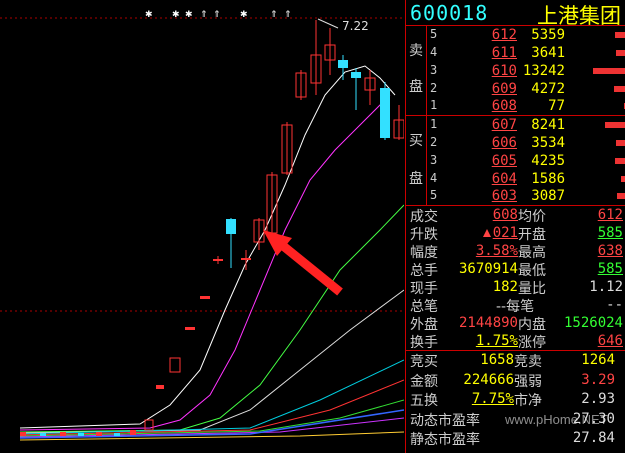 The width and height of the screenshot is (625, 453). What do you see at coordinates (416, 179) in the screenshot?
I see `buy-label-2: 盘` at bounding box center [416, 179].